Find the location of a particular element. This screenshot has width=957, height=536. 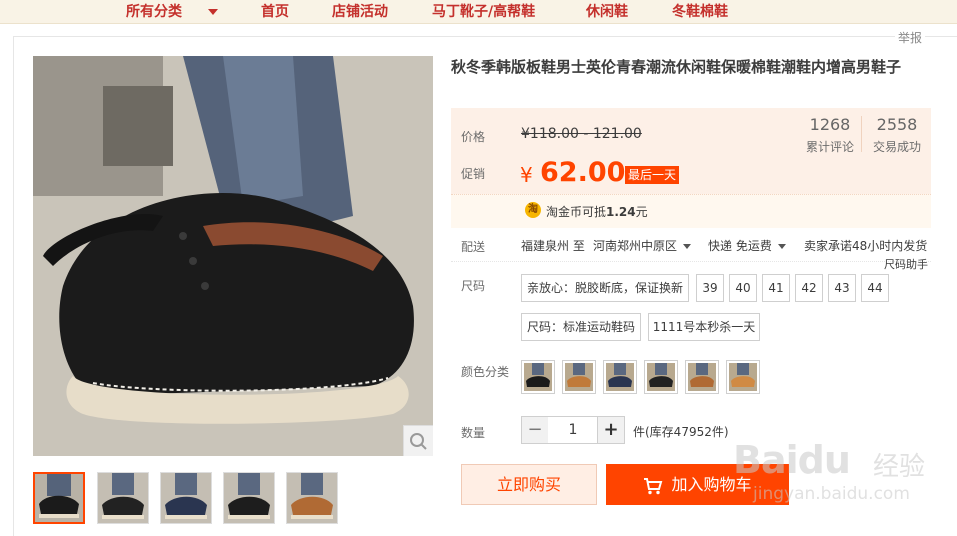

buy-now-button: 立即购买 is located at coordinates (529, 484).